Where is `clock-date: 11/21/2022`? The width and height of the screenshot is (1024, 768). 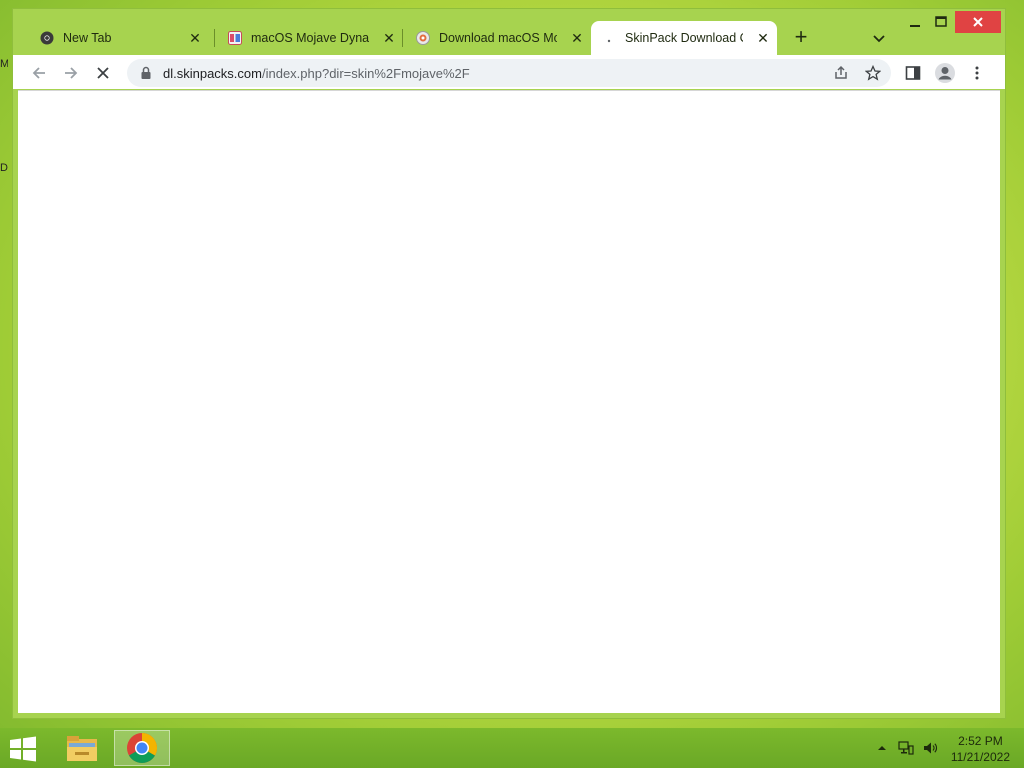
clock-date: 11/21/2022 is located at coordinates (980, 757).